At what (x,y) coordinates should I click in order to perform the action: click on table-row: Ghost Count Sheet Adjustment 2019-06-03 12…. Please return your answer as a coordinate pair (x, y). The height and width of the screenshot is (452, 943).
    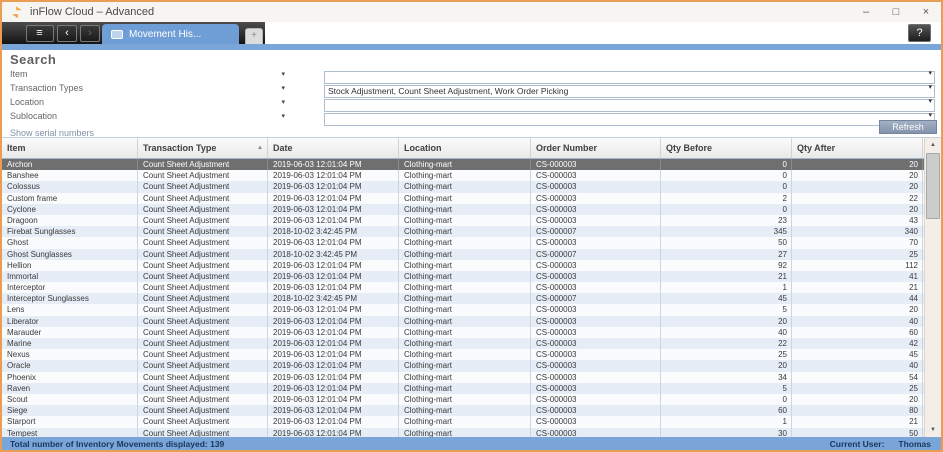
    Looking at the image, I should click on (471, 243).